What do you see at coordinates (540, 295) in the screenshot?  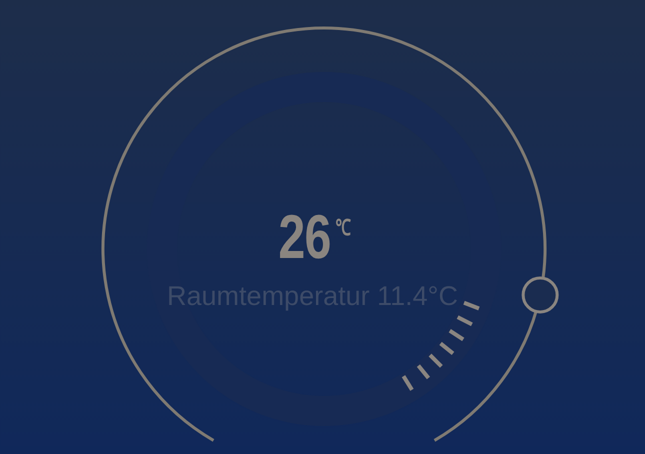 I see `slider-handle` at bounding box center [540, 295].